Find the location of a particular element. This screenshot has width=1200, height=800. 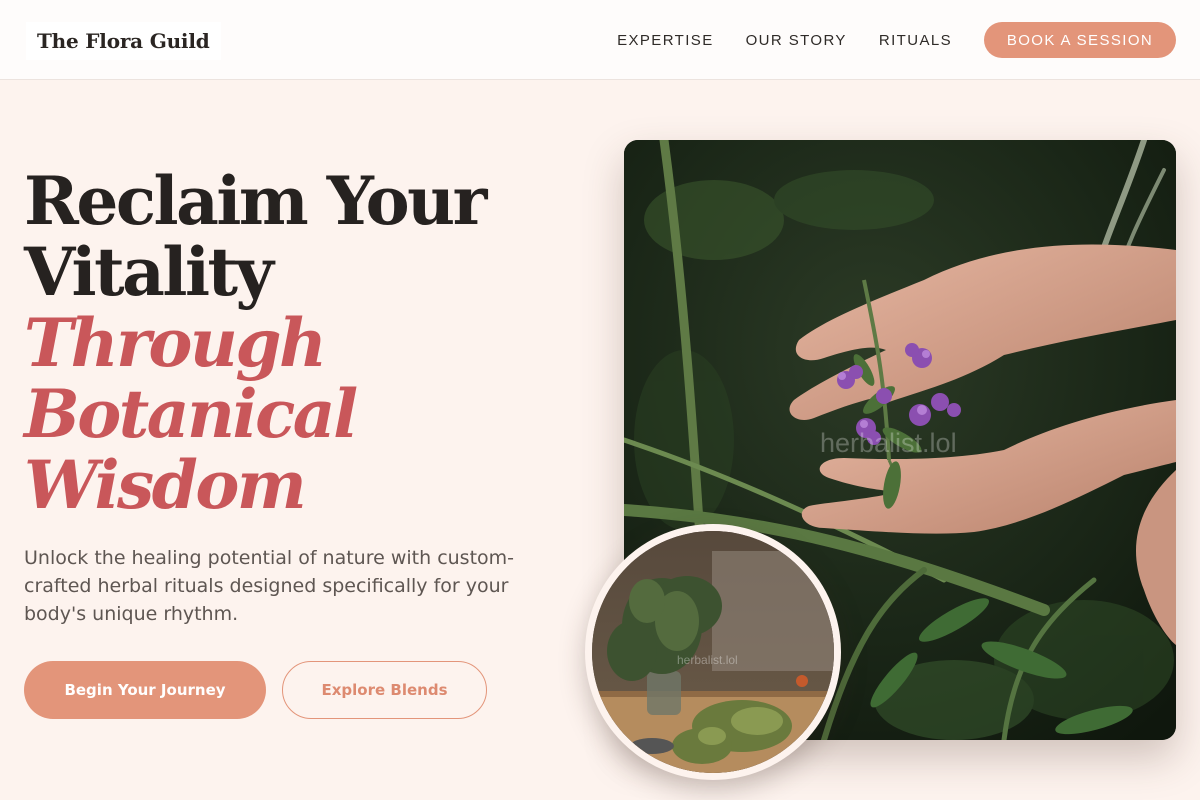

nav-link-expertise: EXPERTISE is located at coordinates (665, 40).